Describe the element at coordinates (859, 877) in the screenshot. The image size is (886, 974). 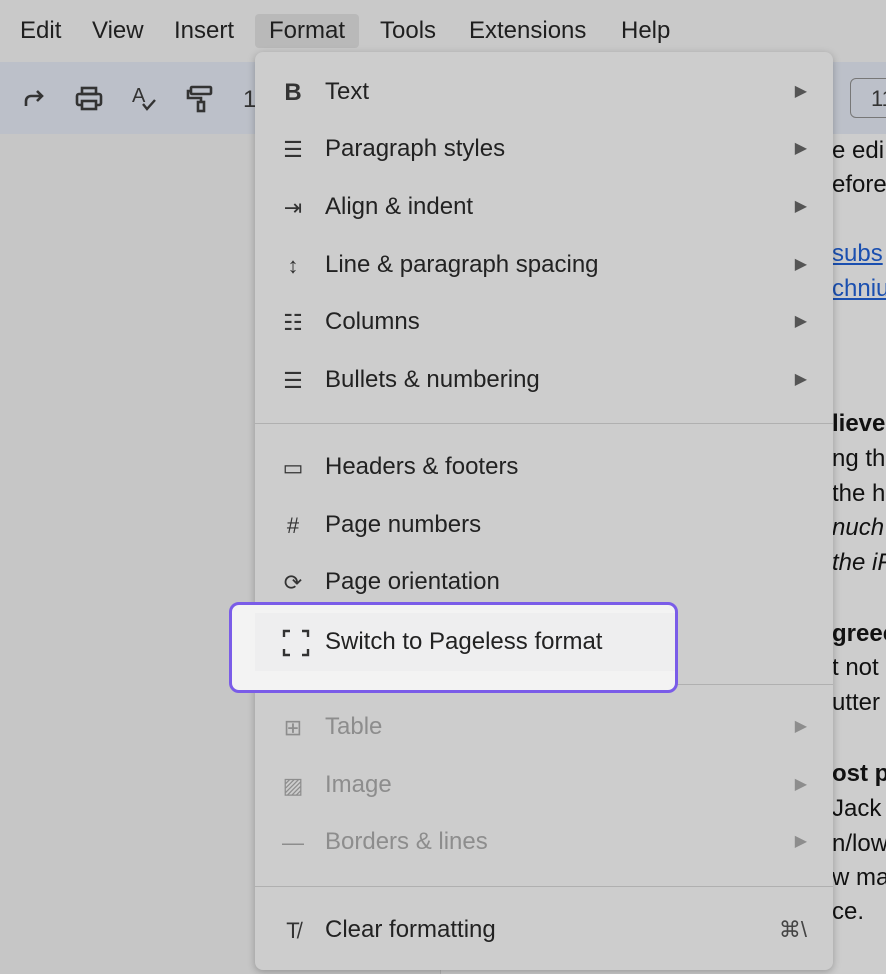
I see `doc-text-line: w ma` at that location.